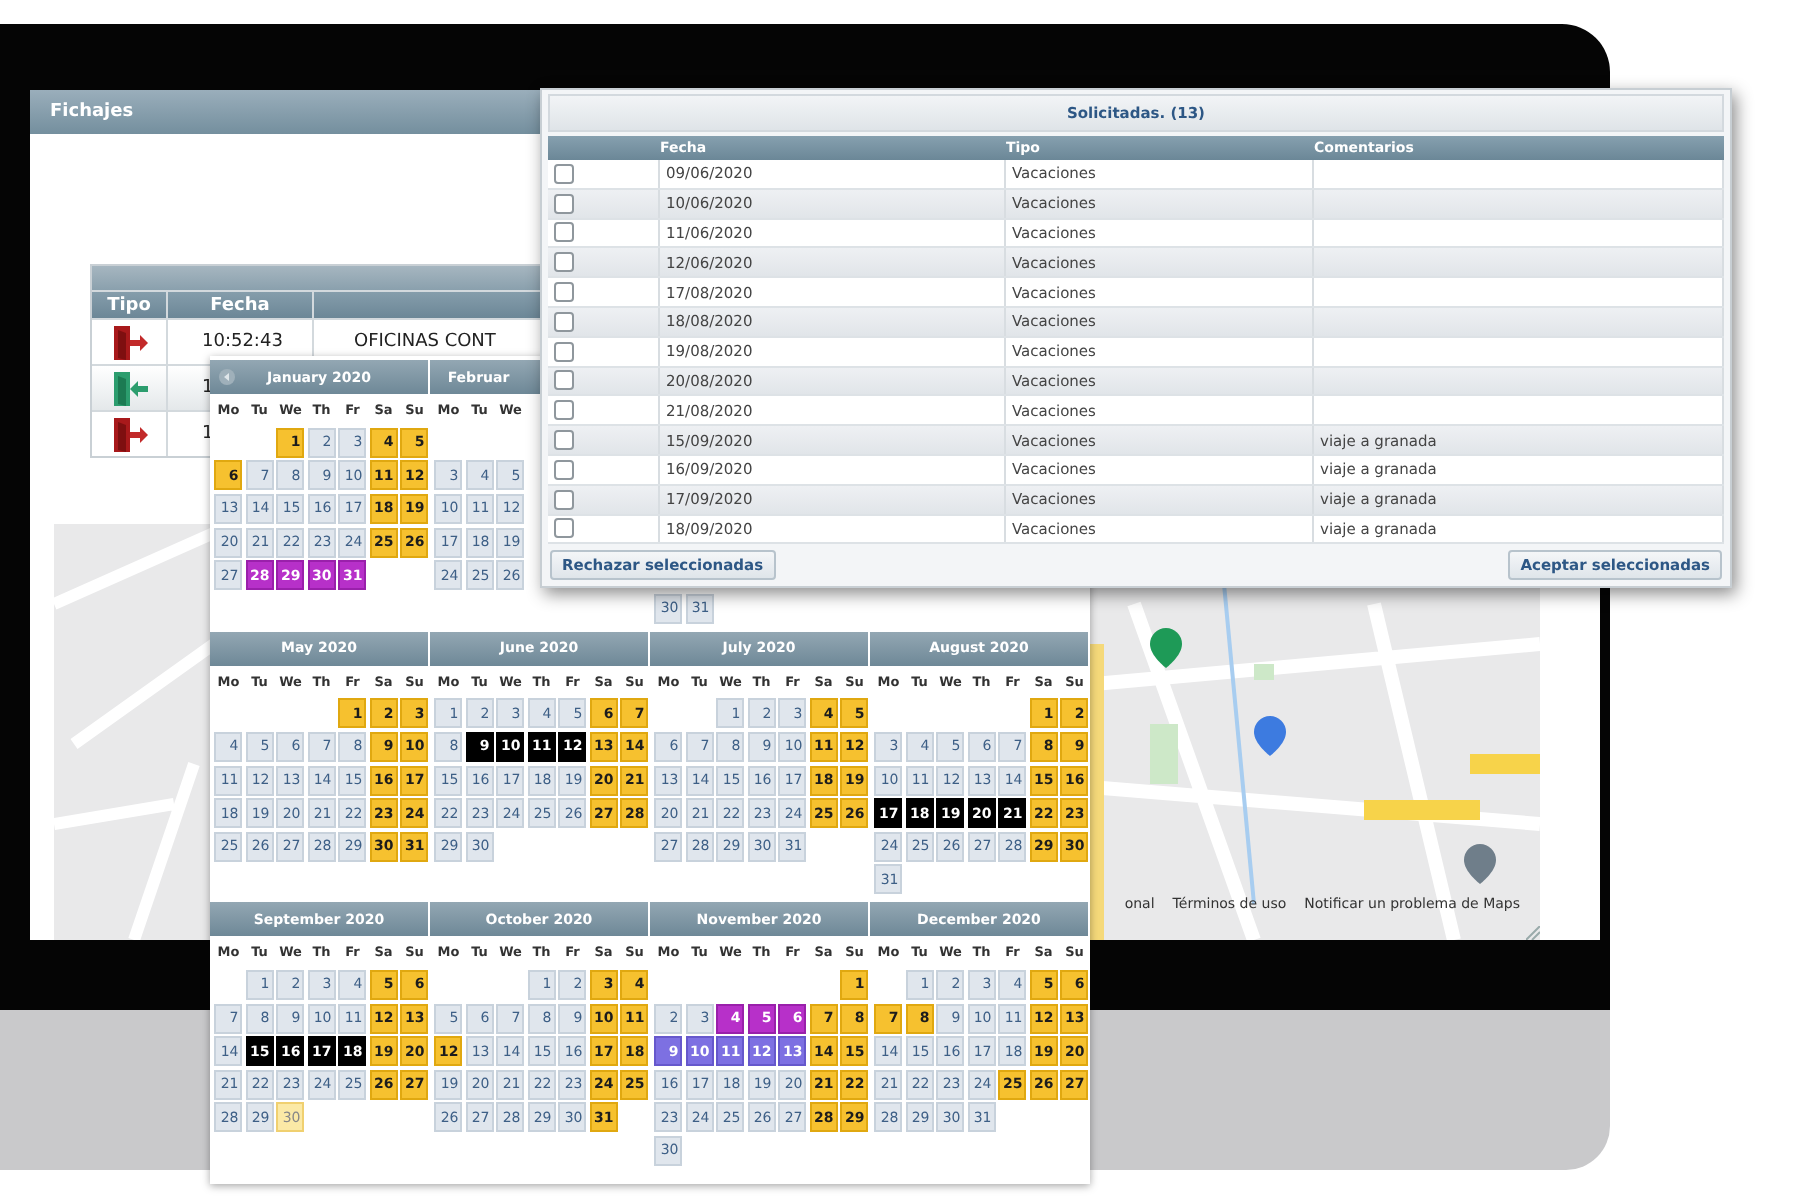  Describe the element at coordinates (227, 377) in the screenshot. I see `previous-month-icon` at that location.